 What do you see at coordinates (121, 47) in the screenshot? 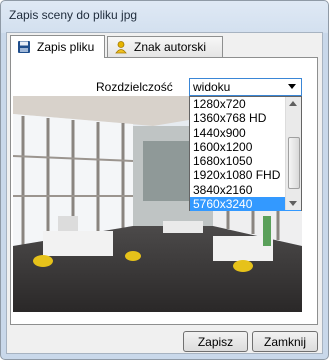
I see `copyright-user-icon` at bounding box center [121, 47].